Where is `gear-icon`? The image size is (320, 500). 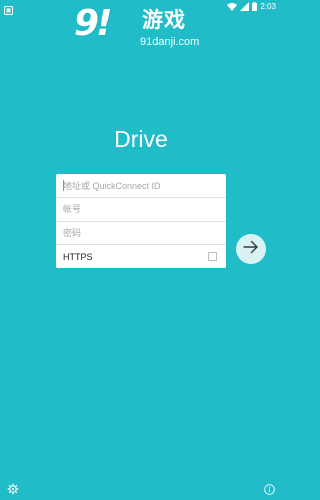 gear-icon is located at coordinates (13, 488).